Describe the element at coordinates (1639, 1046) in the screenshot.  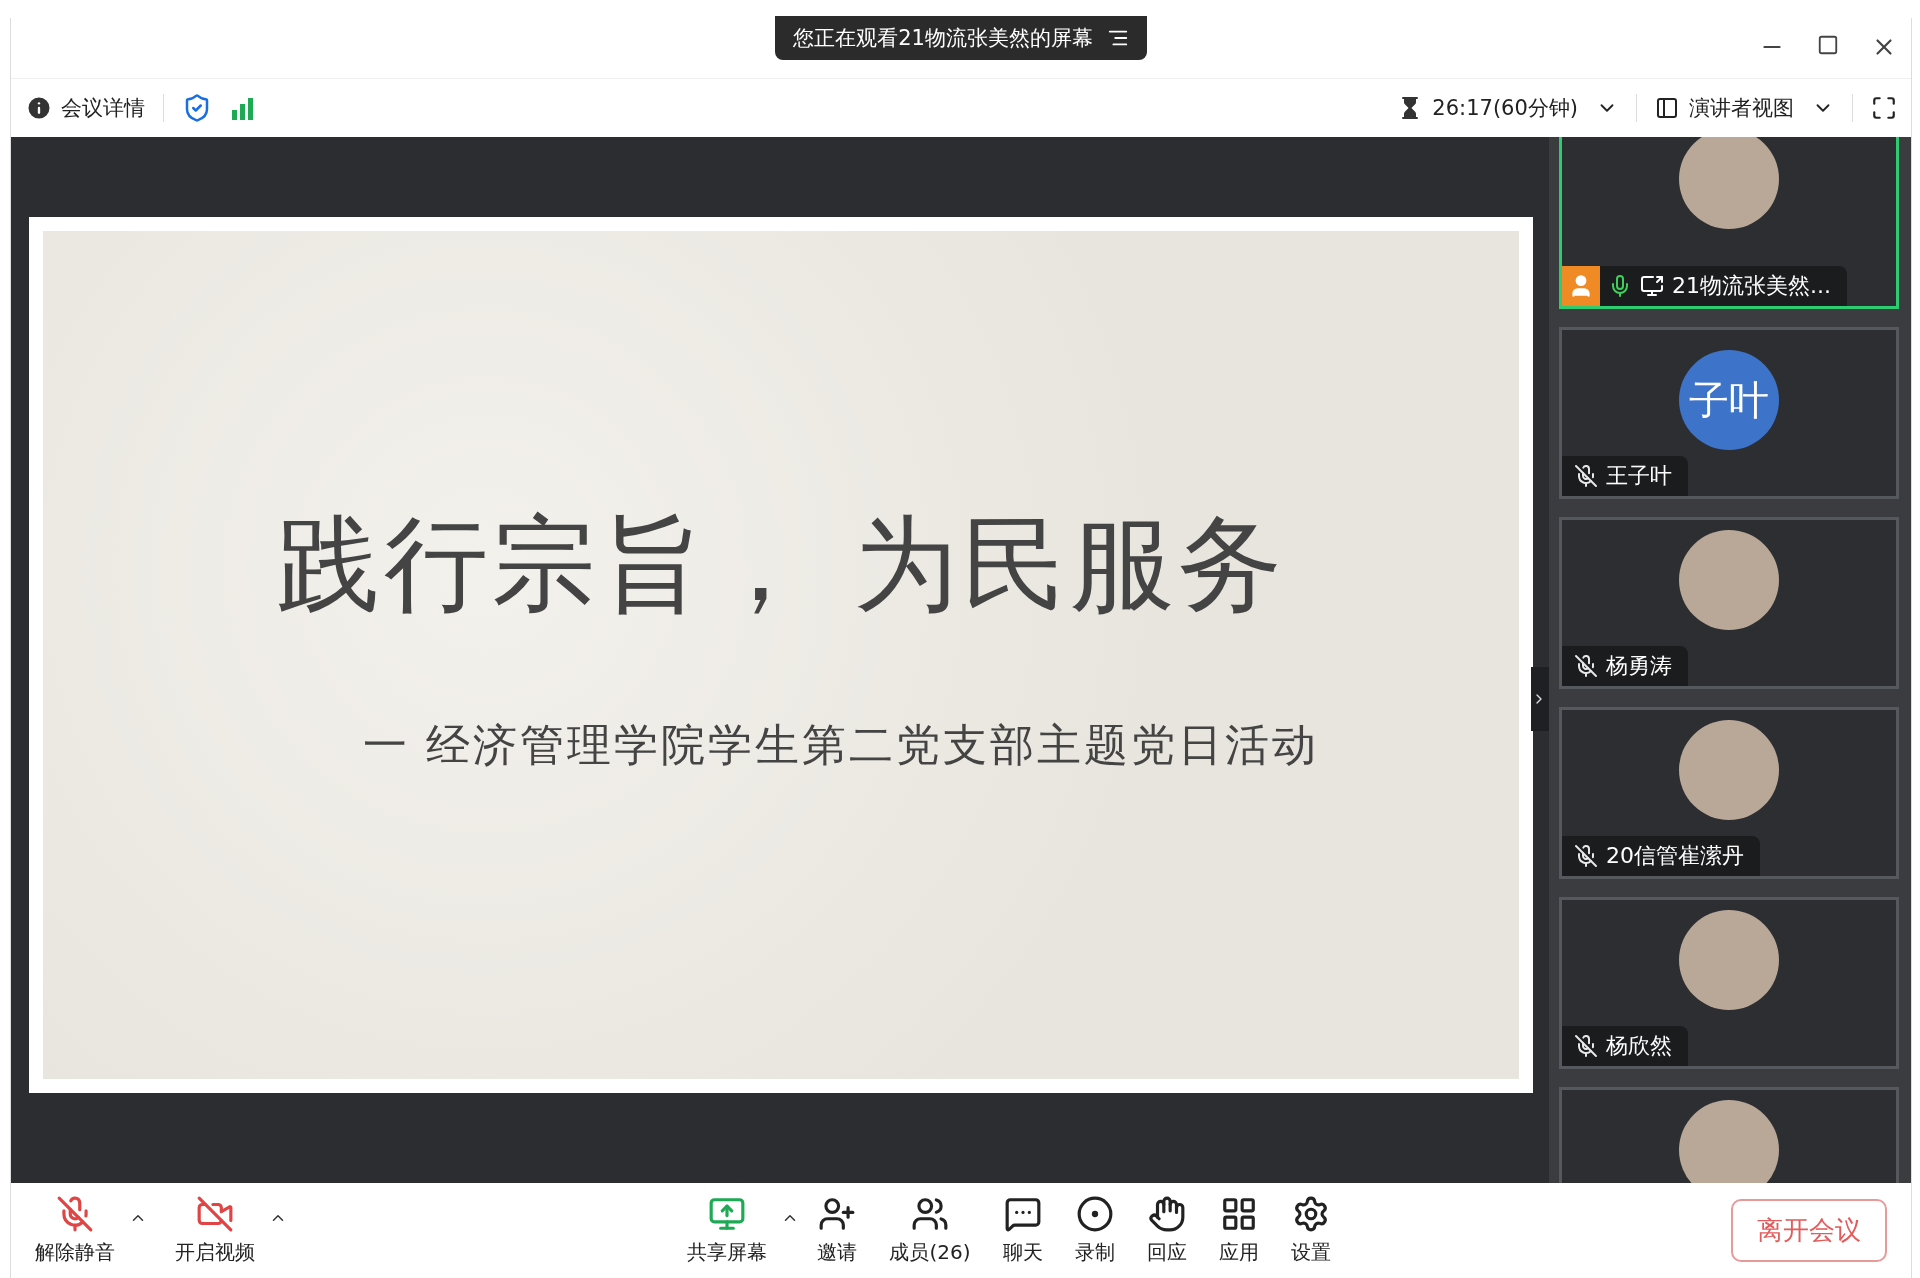
I see `participant-name: 杨欣然` at that location.